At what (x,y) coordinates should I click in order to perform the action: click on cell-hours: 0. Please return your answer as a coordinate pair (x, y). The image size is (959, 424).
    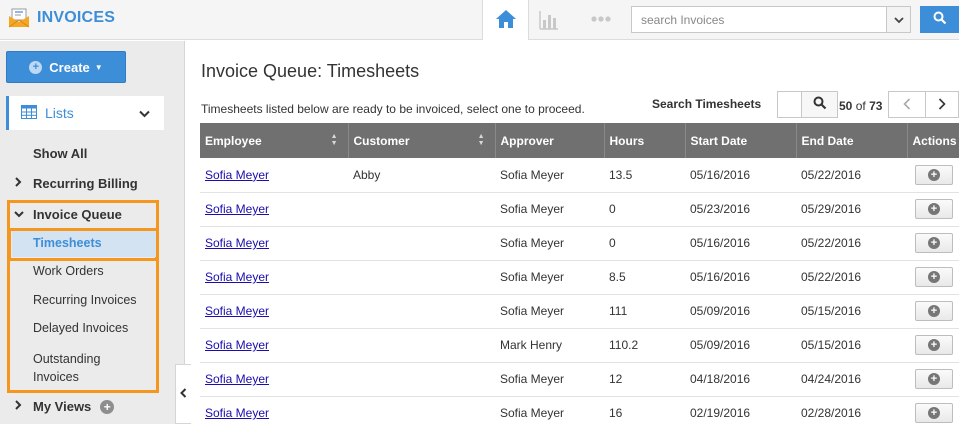
    Looking at the image, I should click on (644, 209).